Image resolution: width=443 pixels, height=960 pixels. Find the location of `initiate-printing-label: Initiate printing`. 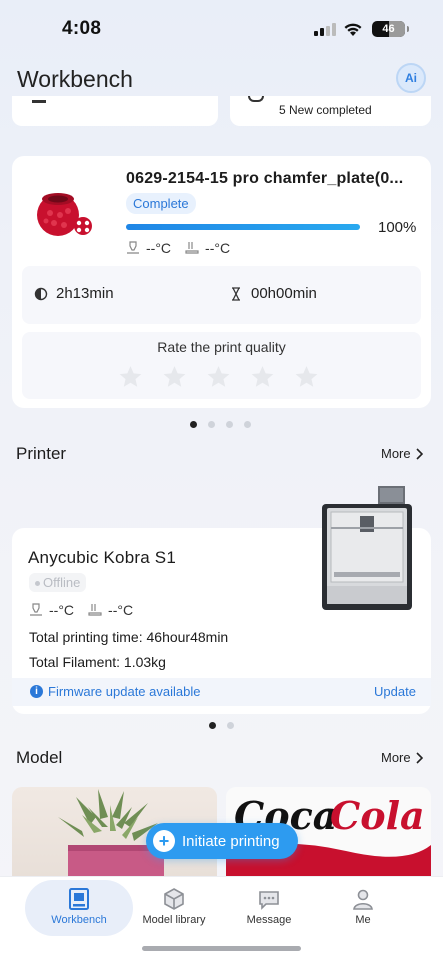

initiate-printing-label: Initiate printing is located at coordinates (231, 841).